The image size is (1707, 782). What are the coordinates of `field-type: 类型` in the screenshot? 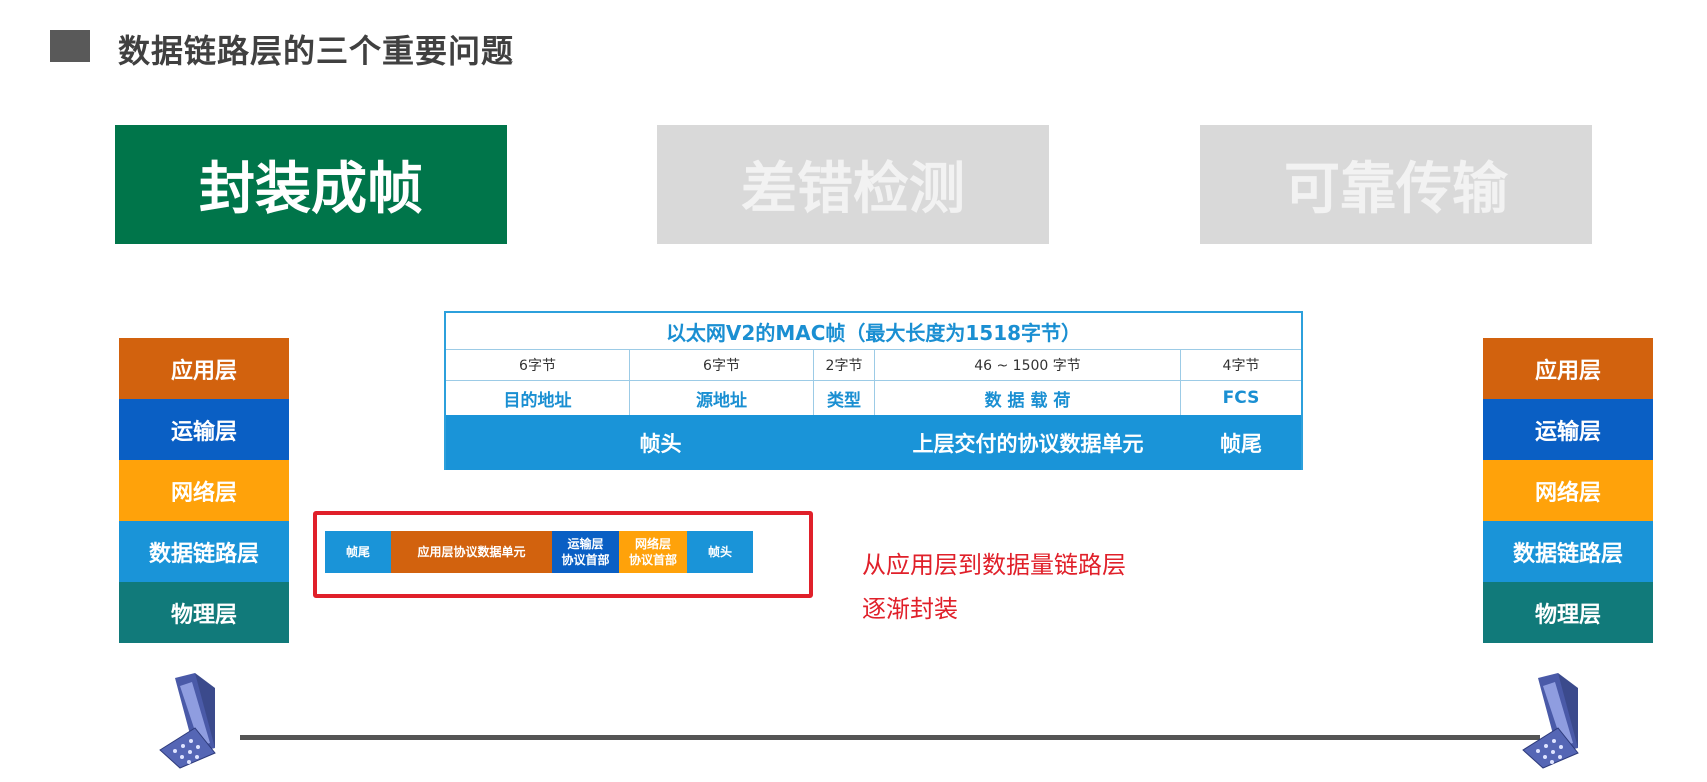 It's located at (844, 398).